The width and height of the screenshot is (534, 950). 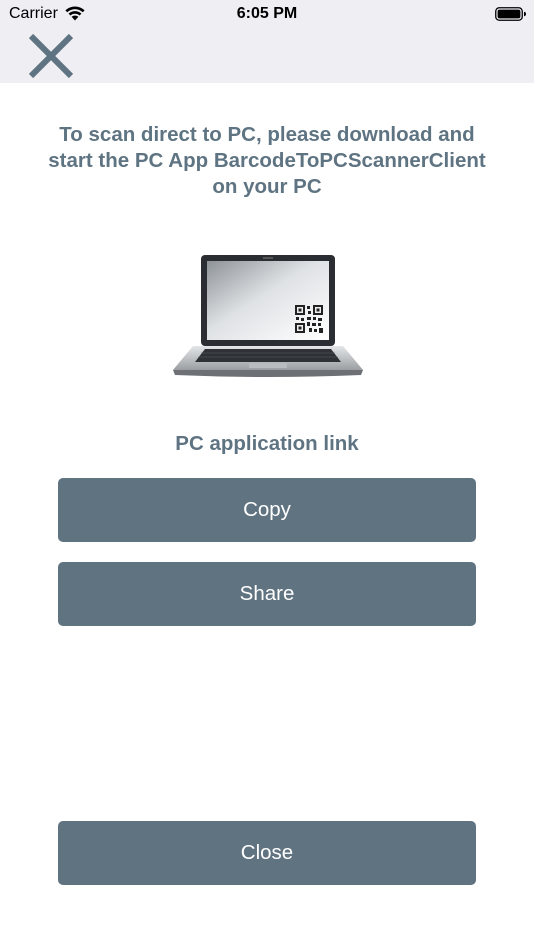 What do you see at coordinates (267, 55) in the screenshot?
I see `navigation-bar` at bounding box center [267, 55].